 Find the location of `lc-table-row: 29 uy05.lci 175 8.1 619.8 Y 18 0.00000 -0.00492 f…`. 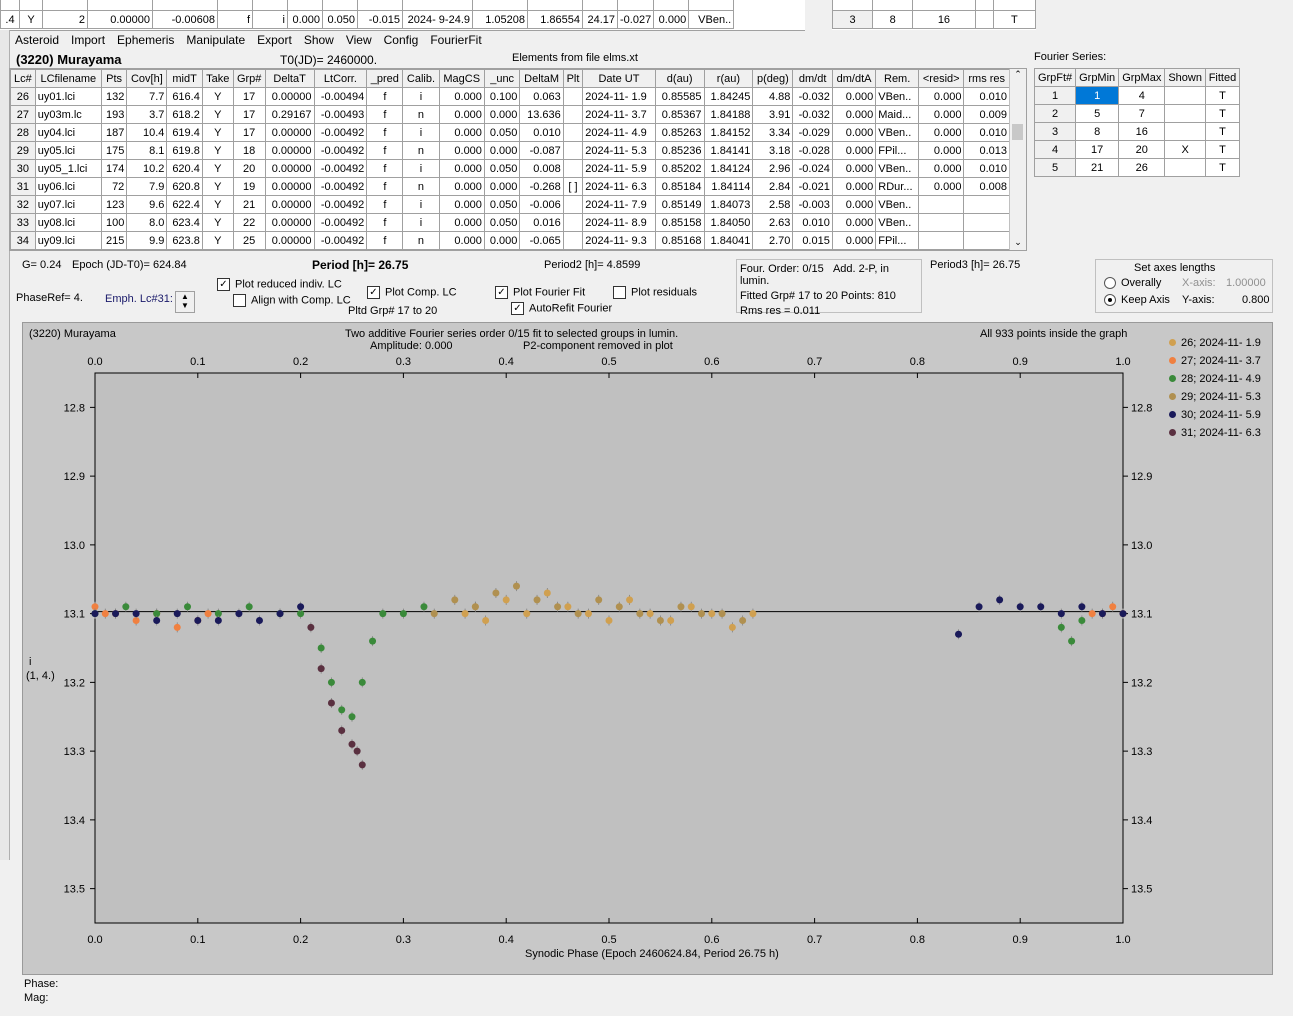

lc-table-row: 29 uy05.lci 175 8.1 619.8 Y 18 0.00000 -0.00492 f… is located at coordinates (510, 150).